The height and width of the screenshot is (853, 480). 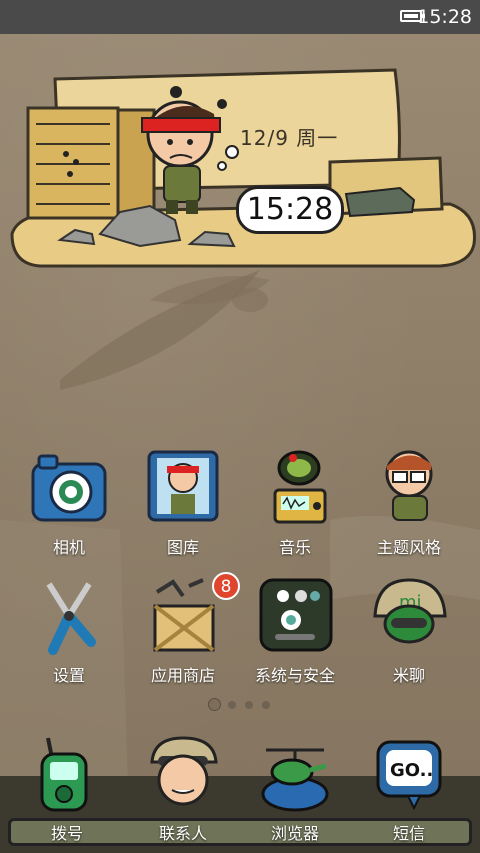 What do you see at coordinates (295, 774) in the screenshot?
I see `helicopter-browser-icon` at bounding box center [295, 774].